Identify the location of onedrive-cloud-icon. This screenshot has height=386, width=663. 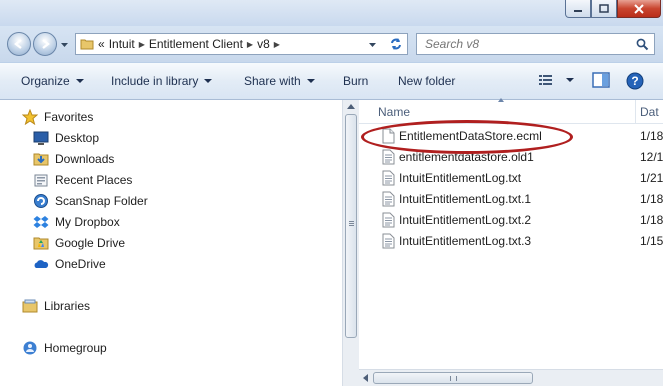
(41, 264).